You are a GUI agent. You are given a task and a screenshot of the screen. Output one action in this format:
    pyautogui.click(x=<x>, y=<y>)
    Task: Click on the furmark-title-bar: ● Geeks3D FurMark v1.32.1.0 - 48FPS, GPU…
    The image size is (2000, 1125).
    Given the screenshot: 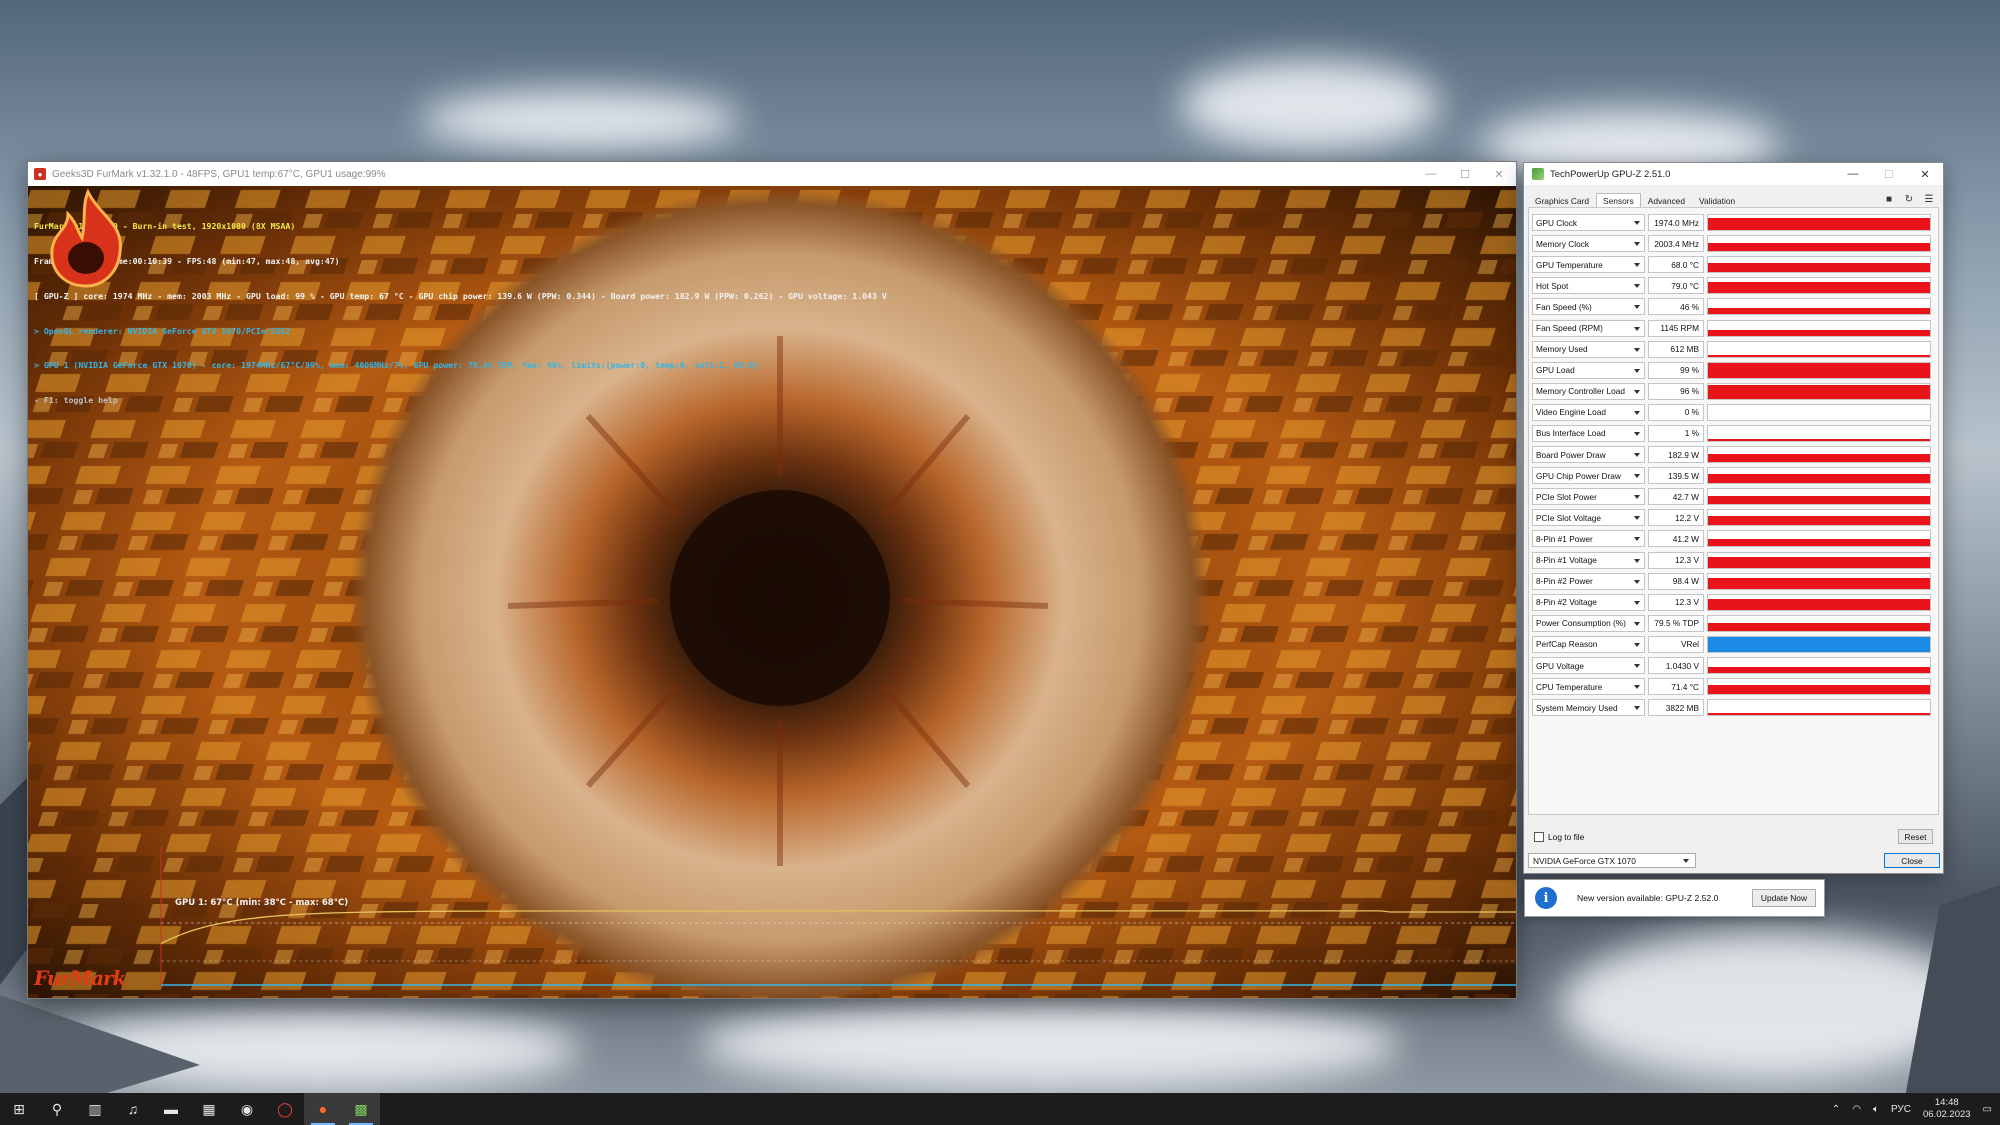 What is the action you would take?
    pyautogui.click(x=772, y=174)
    